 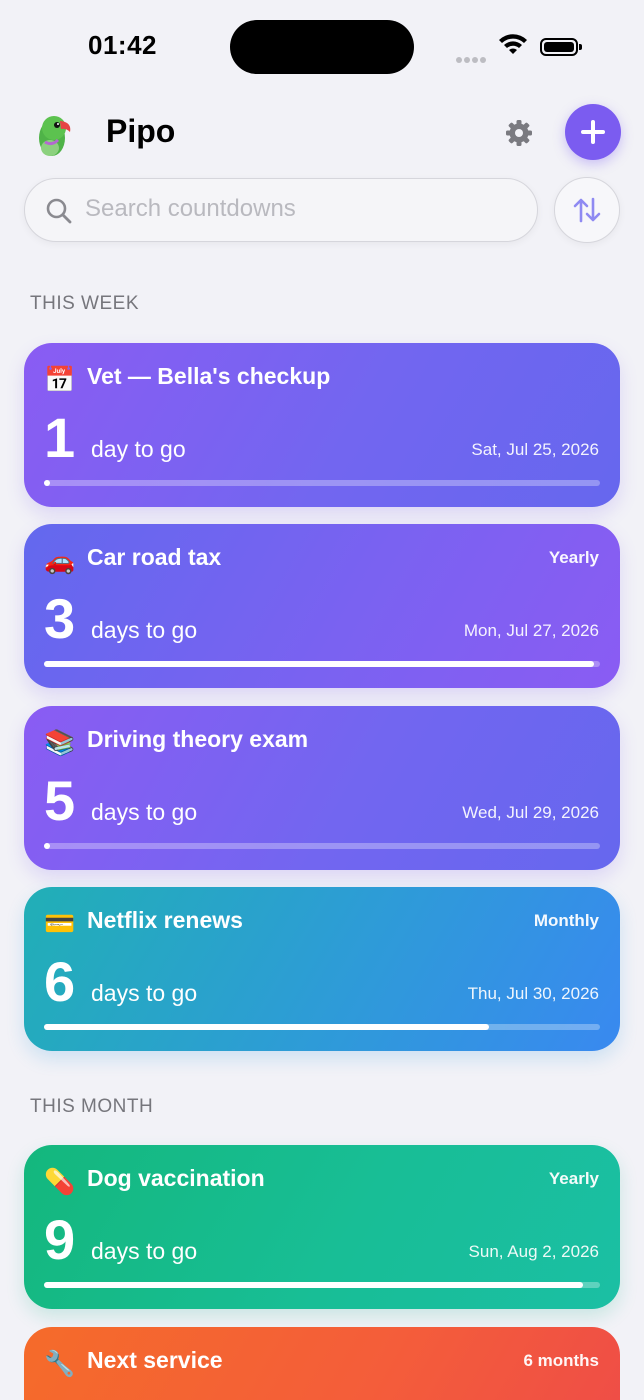 I want to click on target-date: Sat, Jul 25, 2026, so click(x=535, y=449).